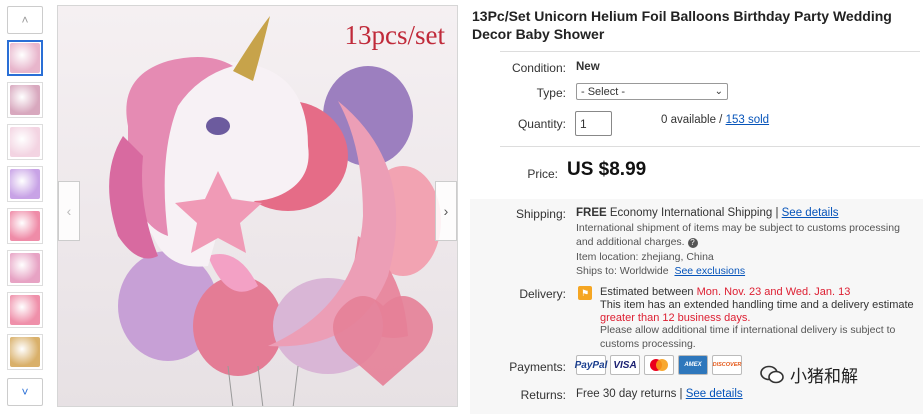 Image resolution: width=923 pixels, height=414 pixels. What do you see at coordinates (591, 365) in the screenshot?
I see `paypal-logo: PayPal` at bounding box center [591, 365].